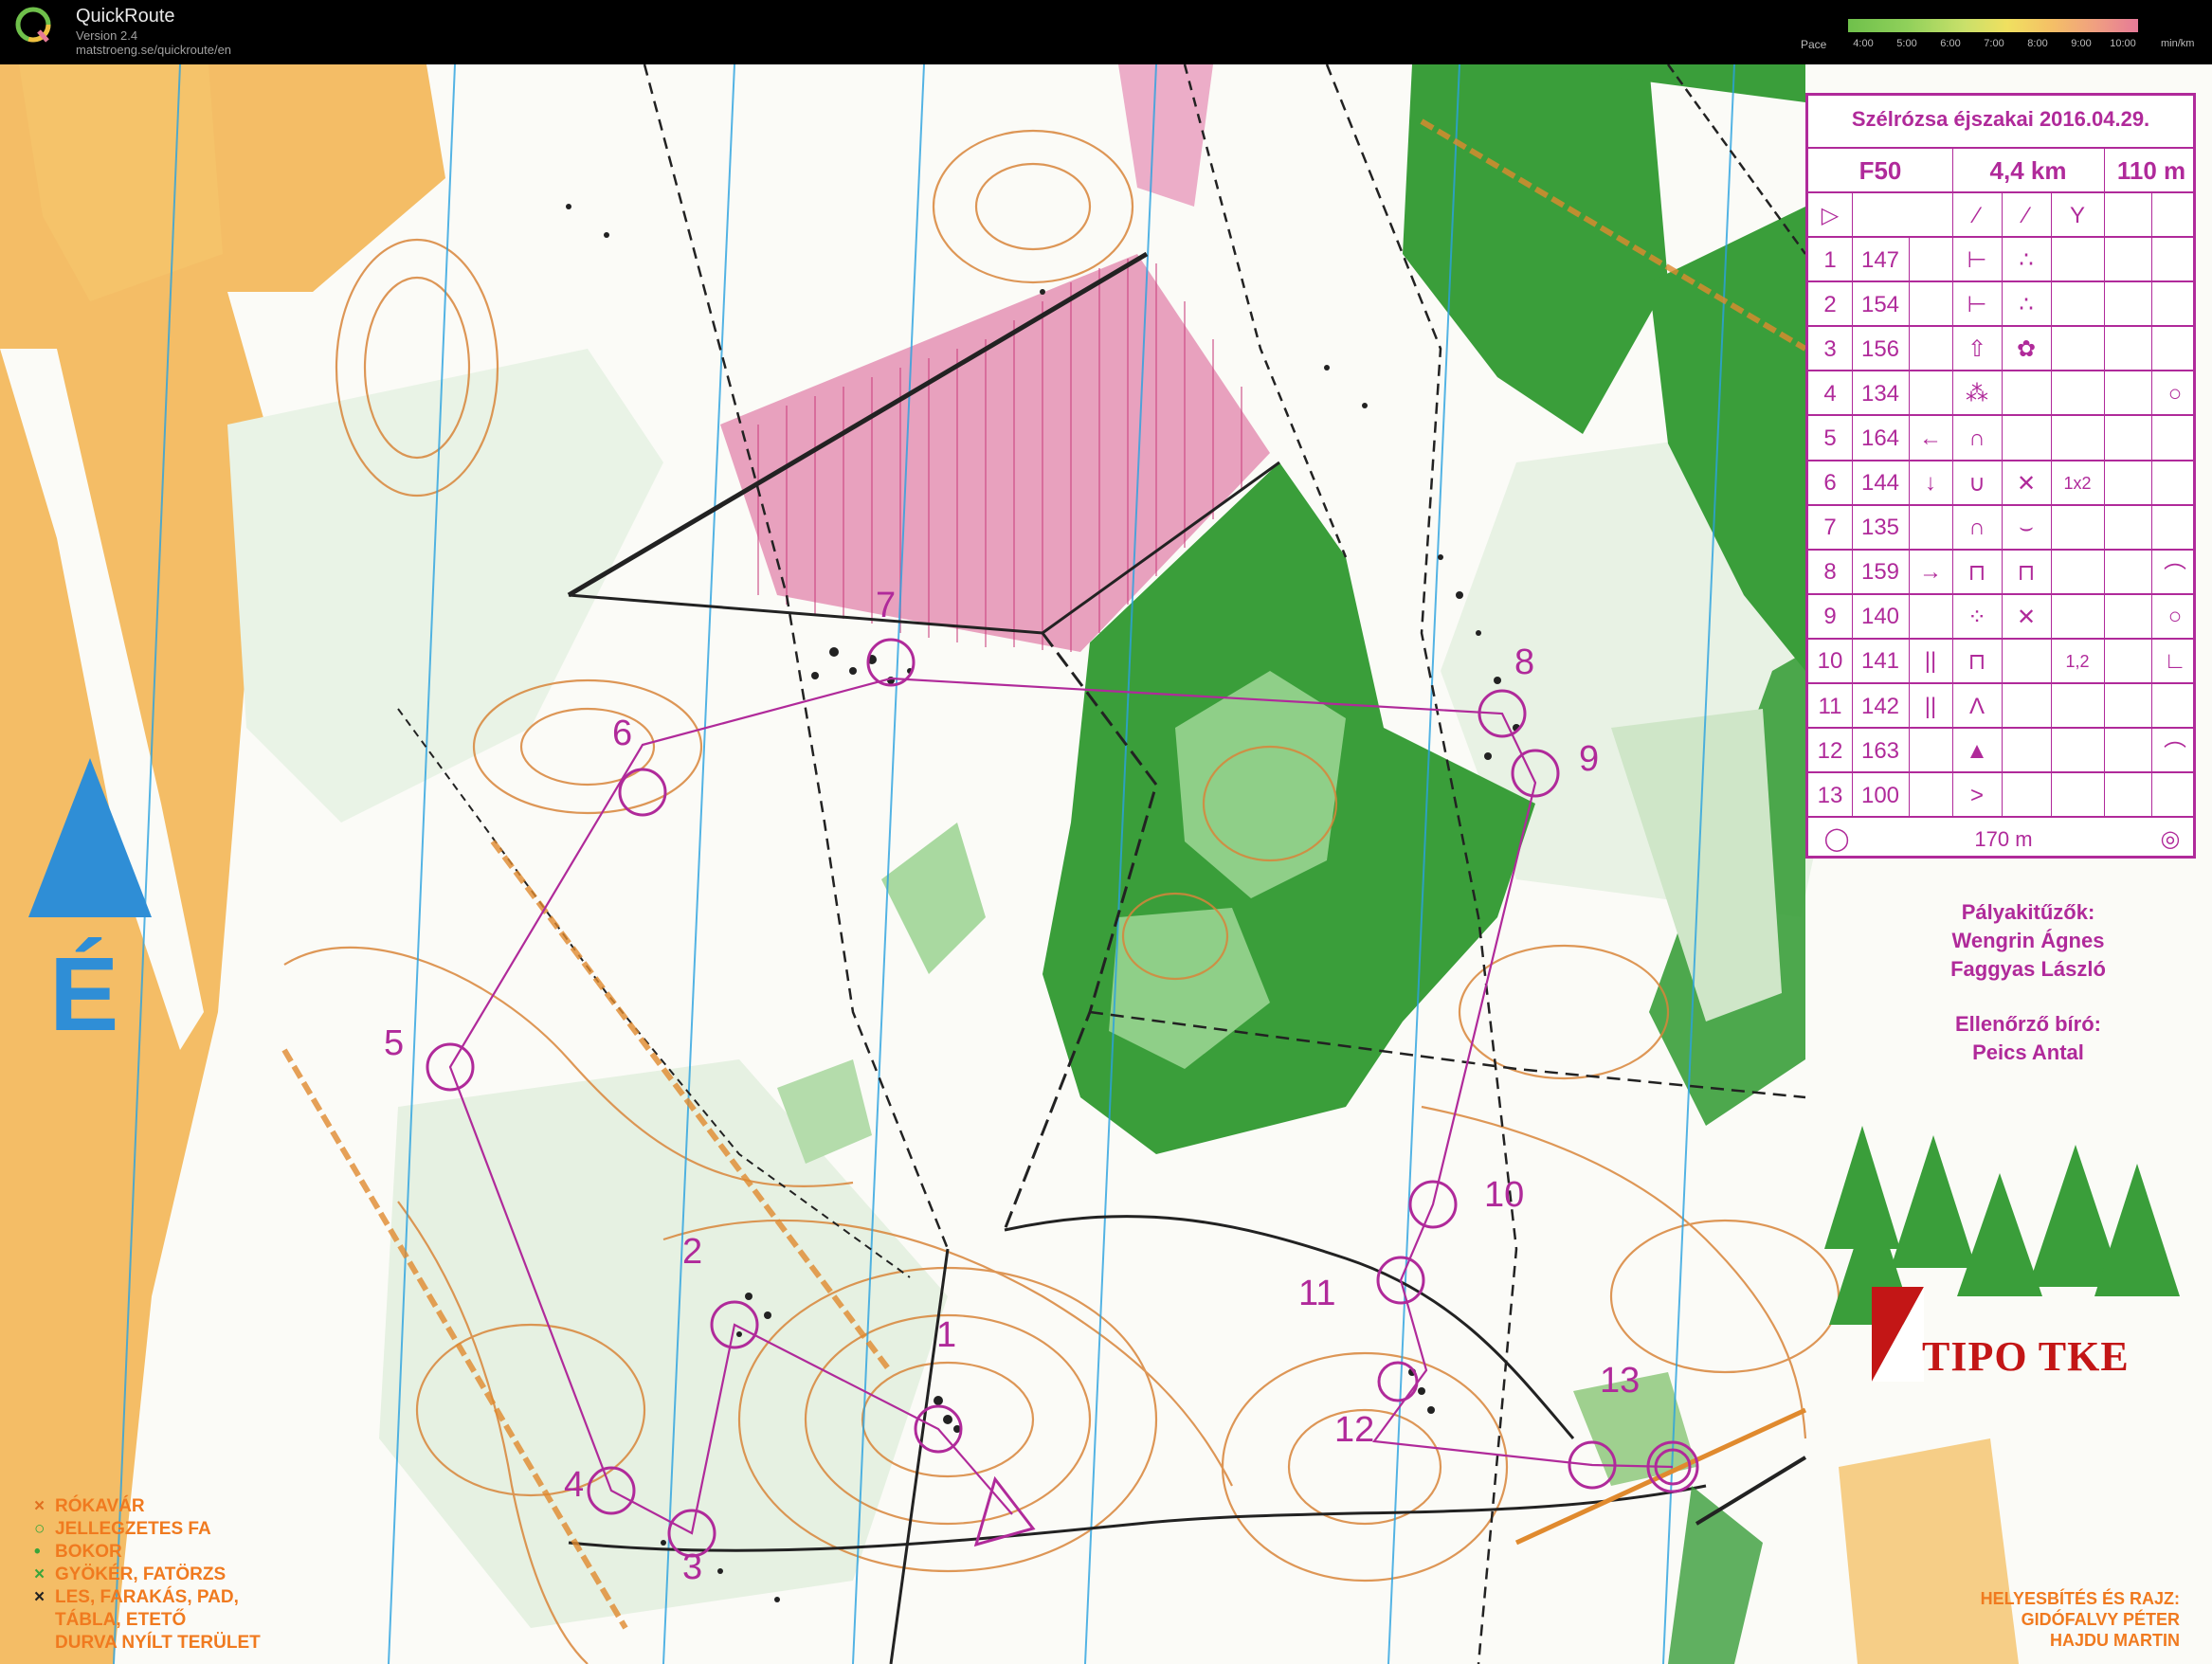 Image resolution: width=2212 pixels, height=1664 pixels. I want to click on author-title: HELYESBÍTÉS ÉS RAJZ:, so click(2080, 1598).